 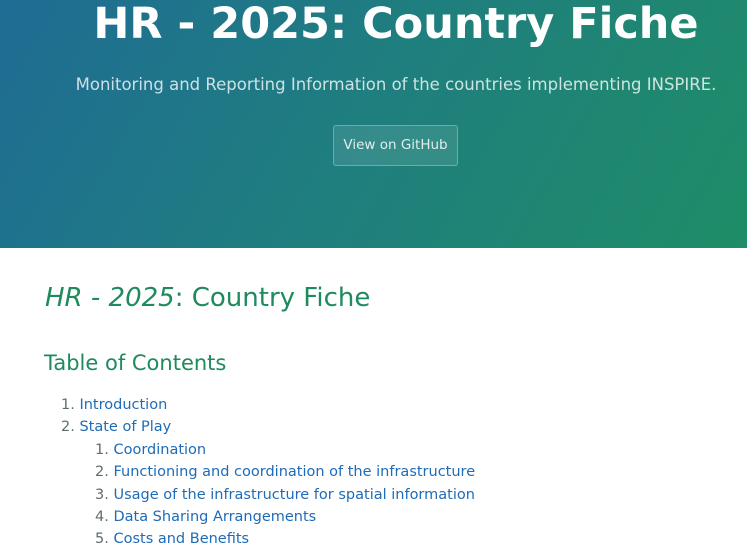 I want to click on page-heading: HR - 2025: Country Fiche, so click(x=207, y=298).